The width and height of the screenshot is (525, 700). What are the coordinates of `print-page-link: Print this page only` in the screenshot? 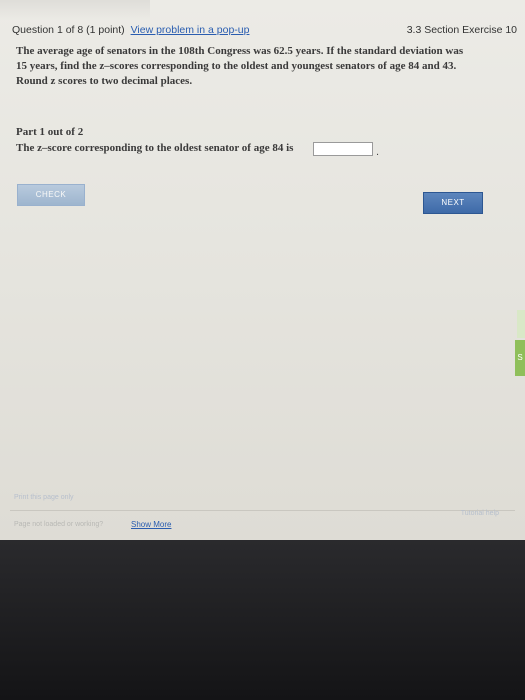 It's located at (44, 497).